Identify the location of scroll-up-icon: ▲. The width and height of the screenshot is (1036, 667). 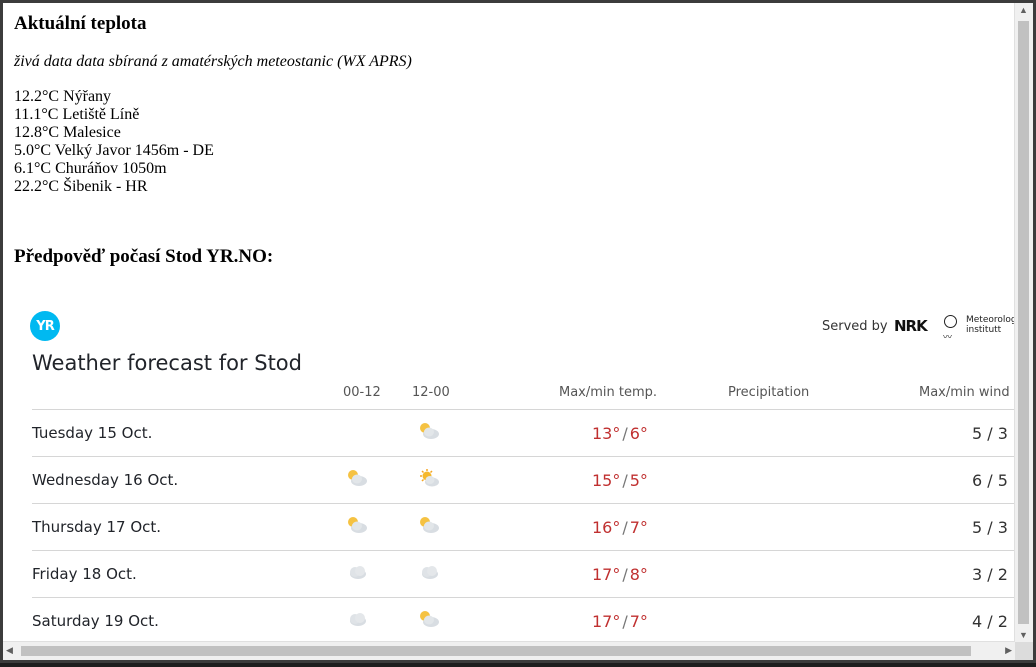
(1023, 10).